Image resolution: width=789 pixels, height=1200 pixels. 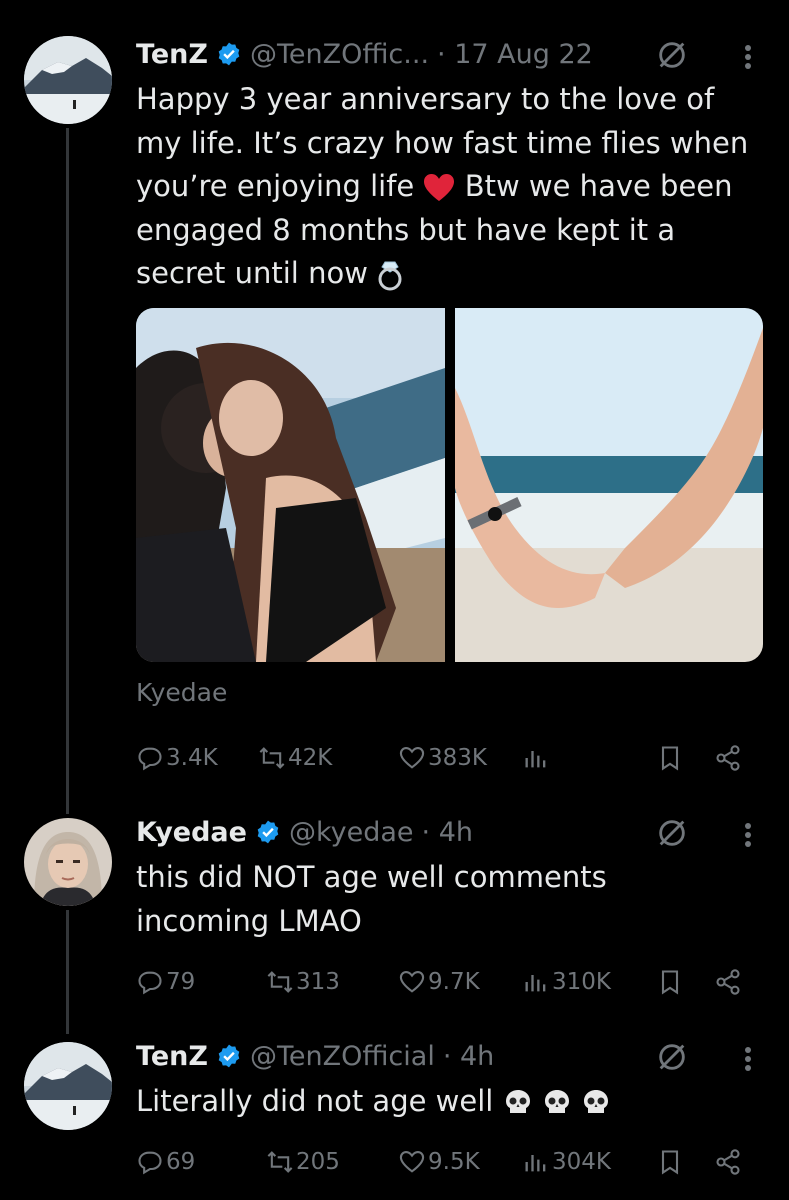 I want to click on views-button: 304K, so click(x=566, y=1162).